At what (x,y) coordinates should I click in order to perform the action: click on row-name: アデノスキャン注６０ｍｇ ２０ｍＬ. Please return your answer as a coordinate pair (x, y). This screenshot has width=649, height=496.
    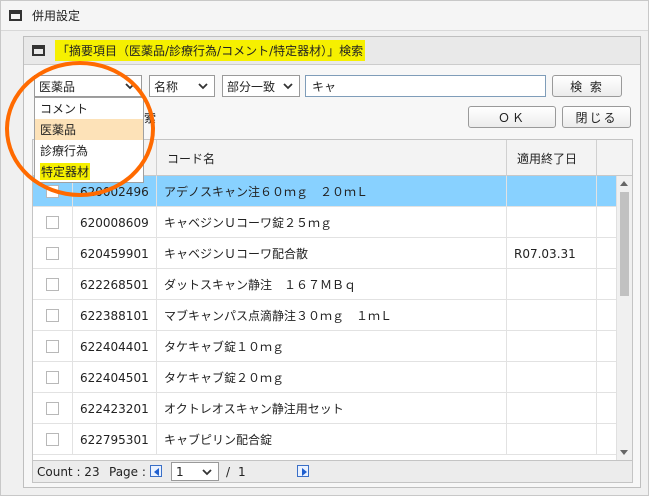
    Looking at the image, I should click on (332, 191).